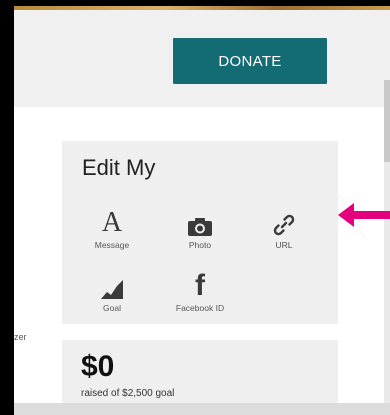 This screenshot has height=415, width=390. I want to click on pointer-arrow-icon, so click(364, 215).